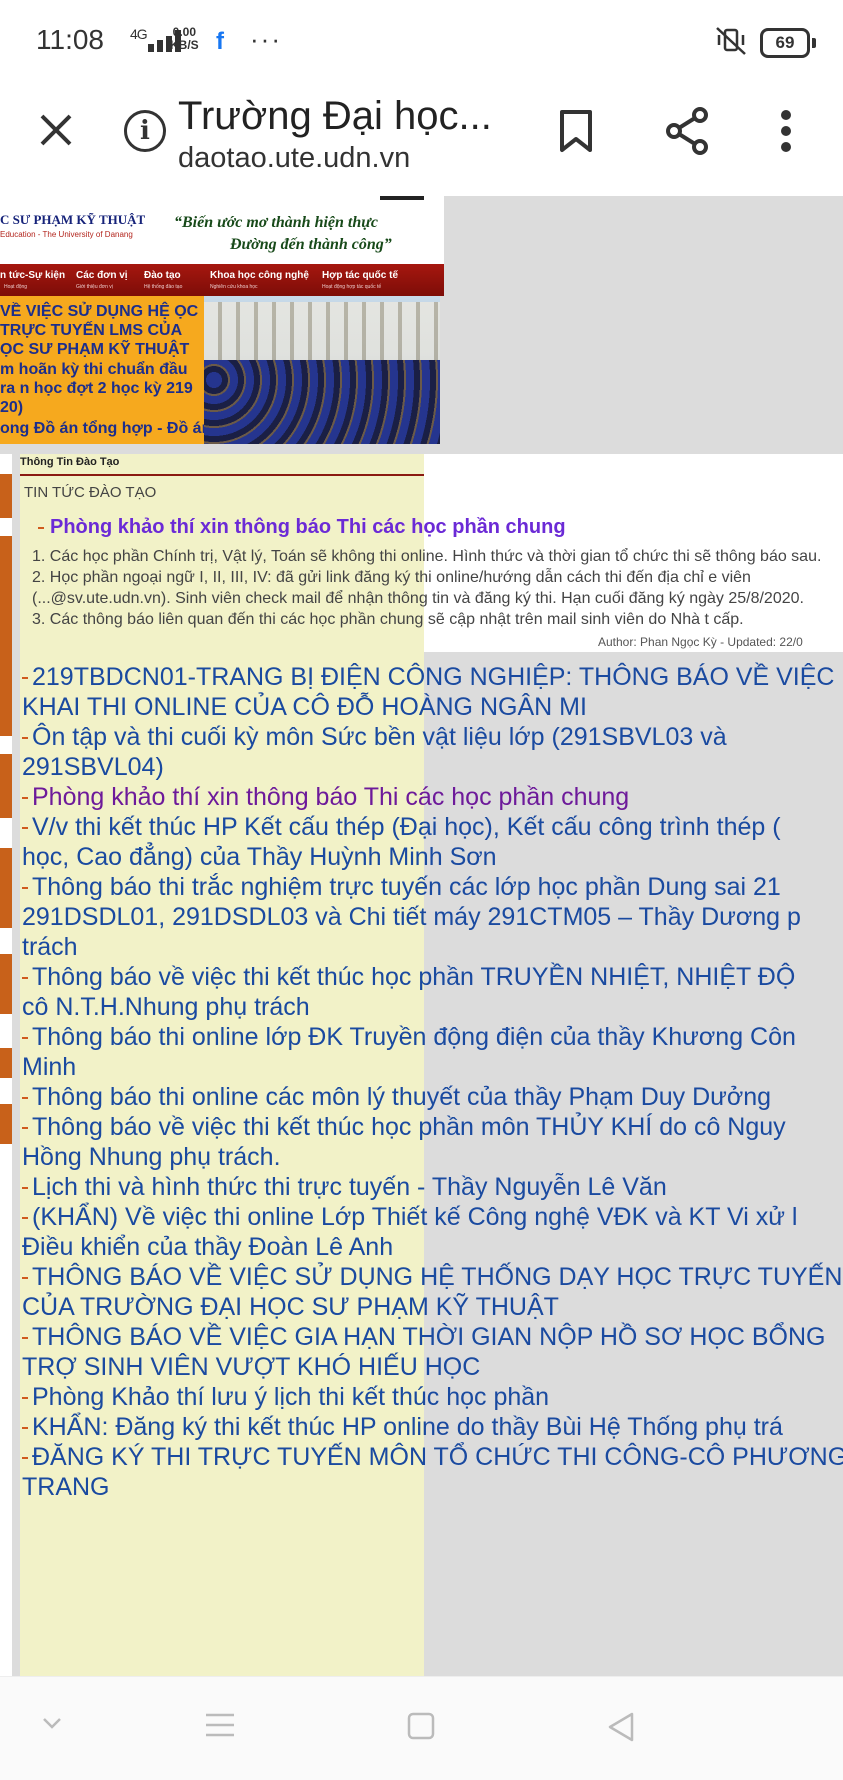  I want to click on back-icon, so click(621, 1727).